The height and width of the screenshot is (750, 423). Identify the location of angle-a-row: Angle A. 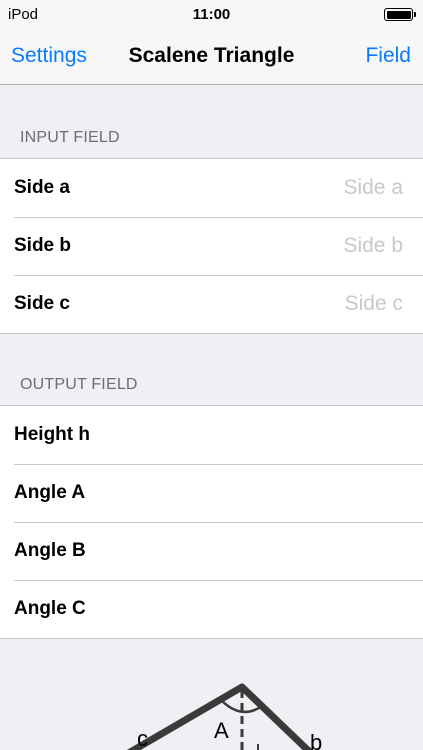
(211, 493).